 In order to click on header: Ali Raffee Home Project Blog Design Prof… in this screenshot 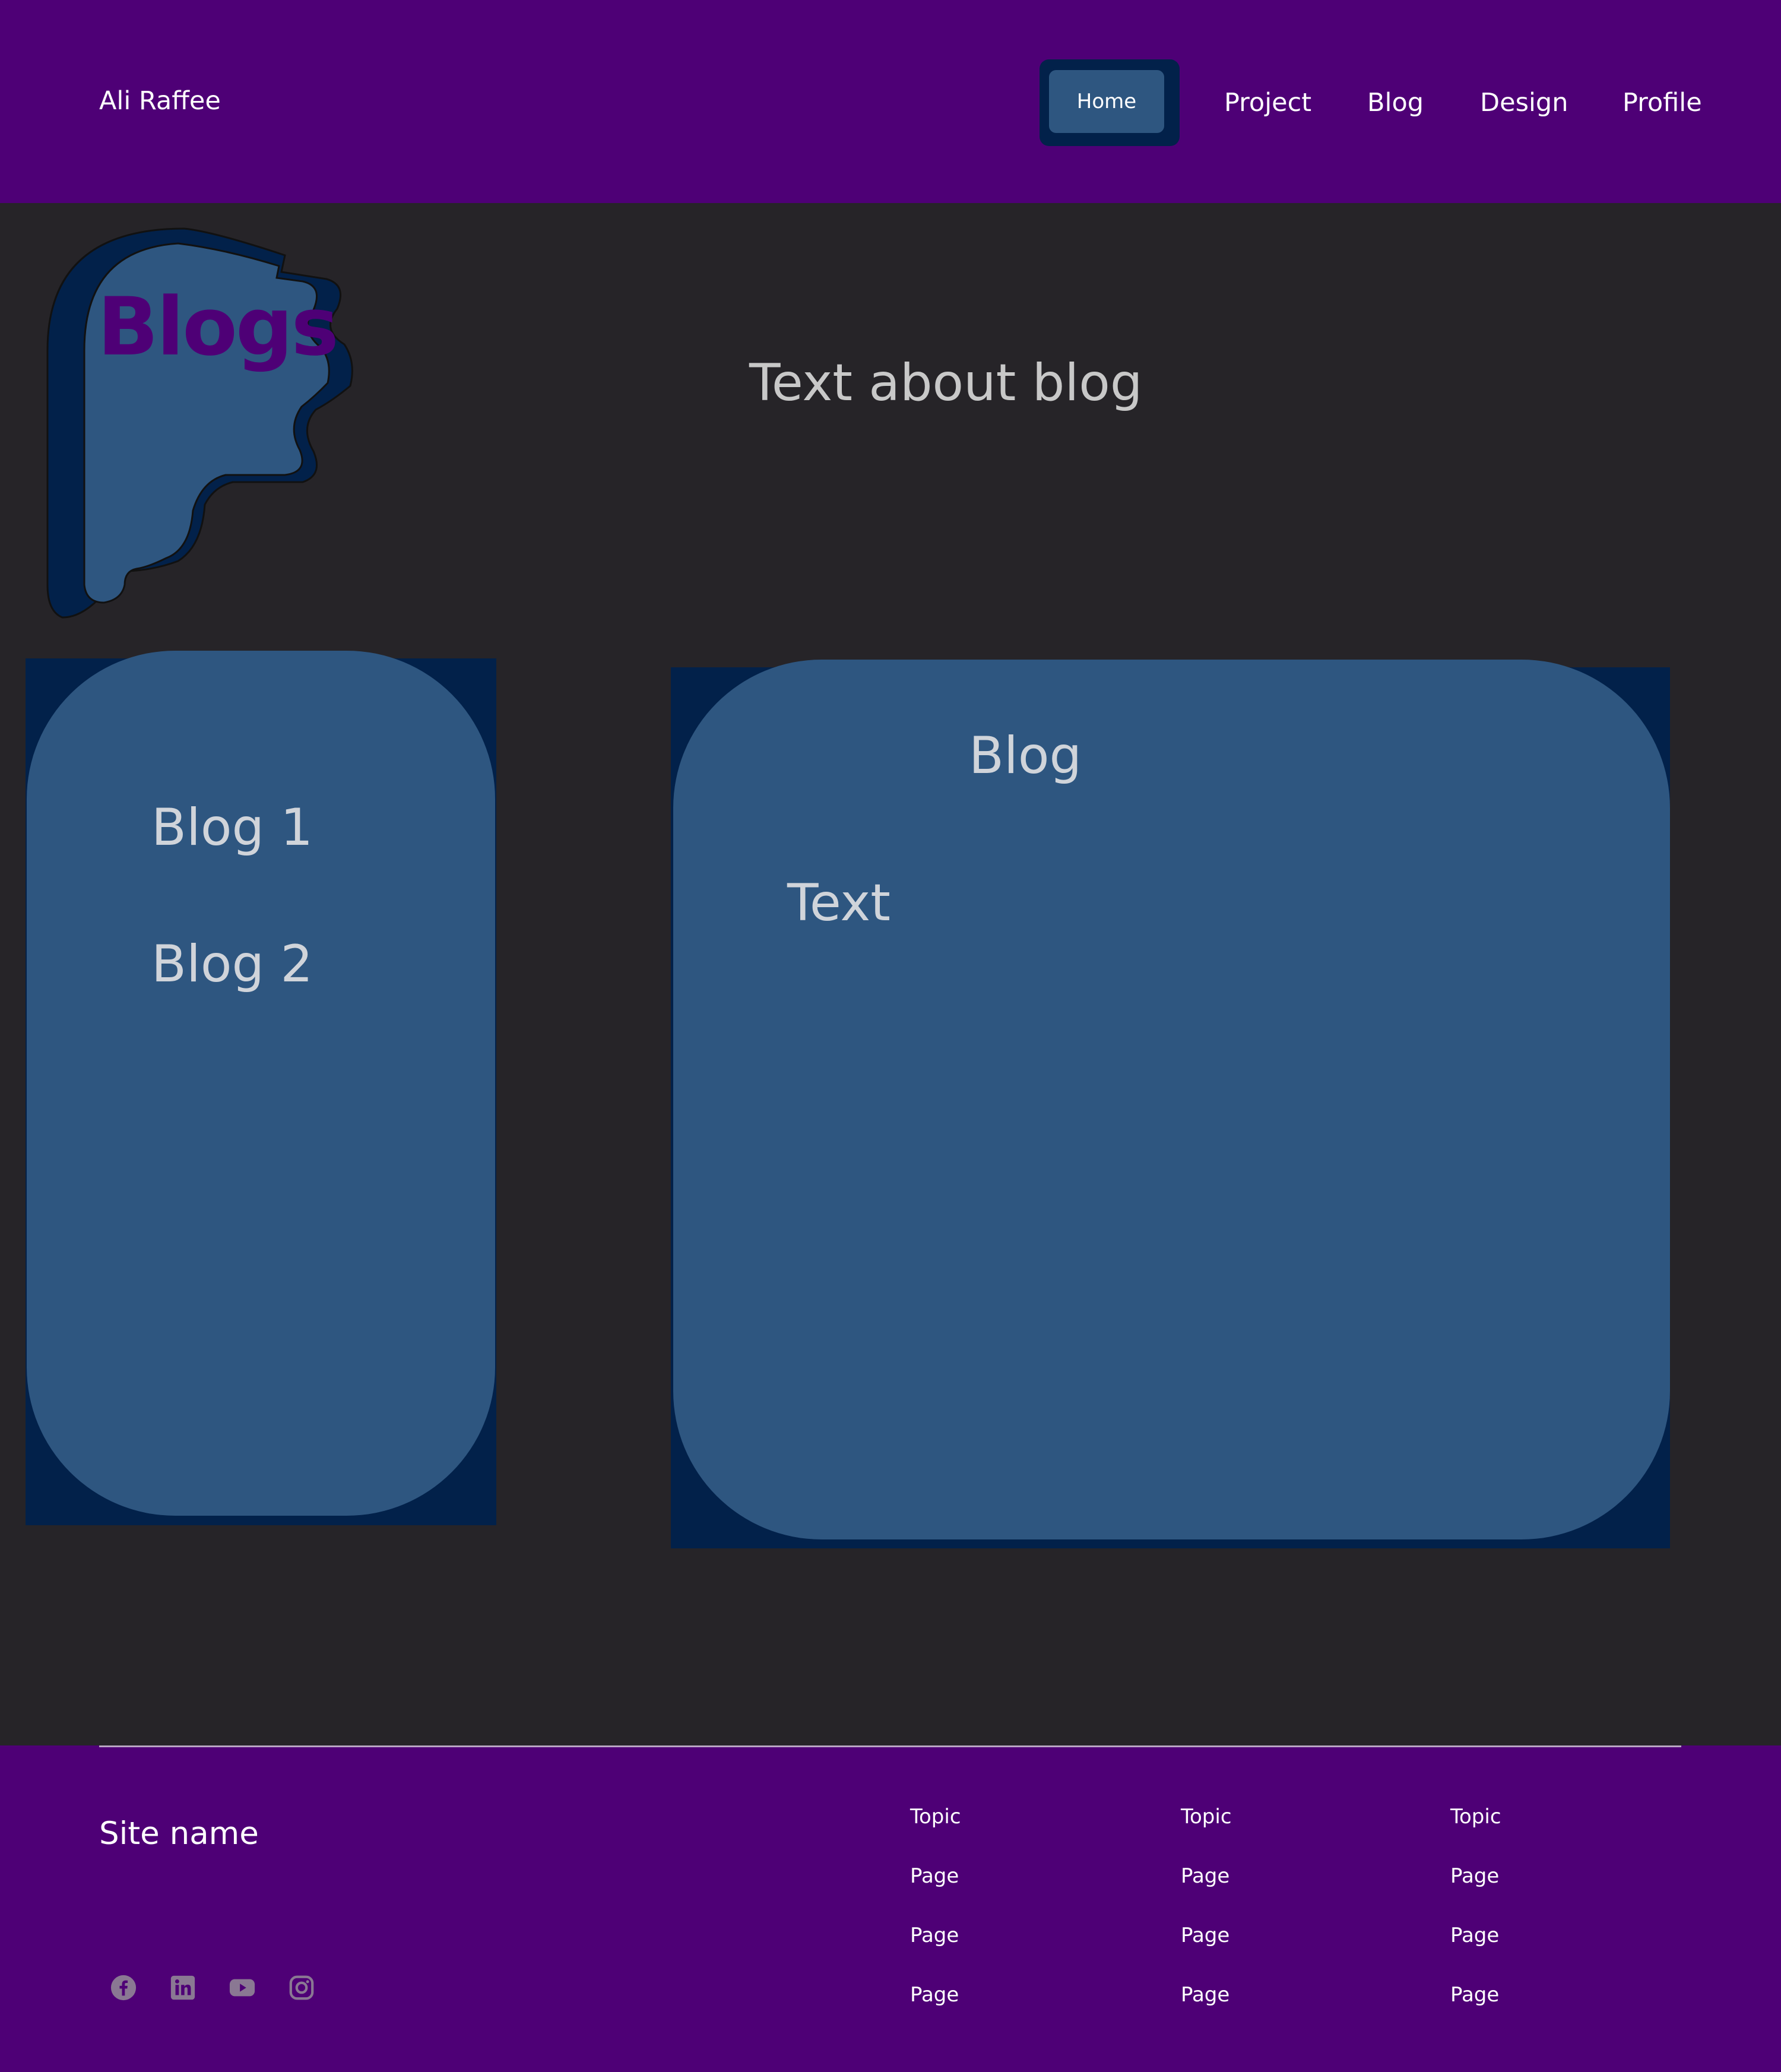, I will do `click(890, 101)`.